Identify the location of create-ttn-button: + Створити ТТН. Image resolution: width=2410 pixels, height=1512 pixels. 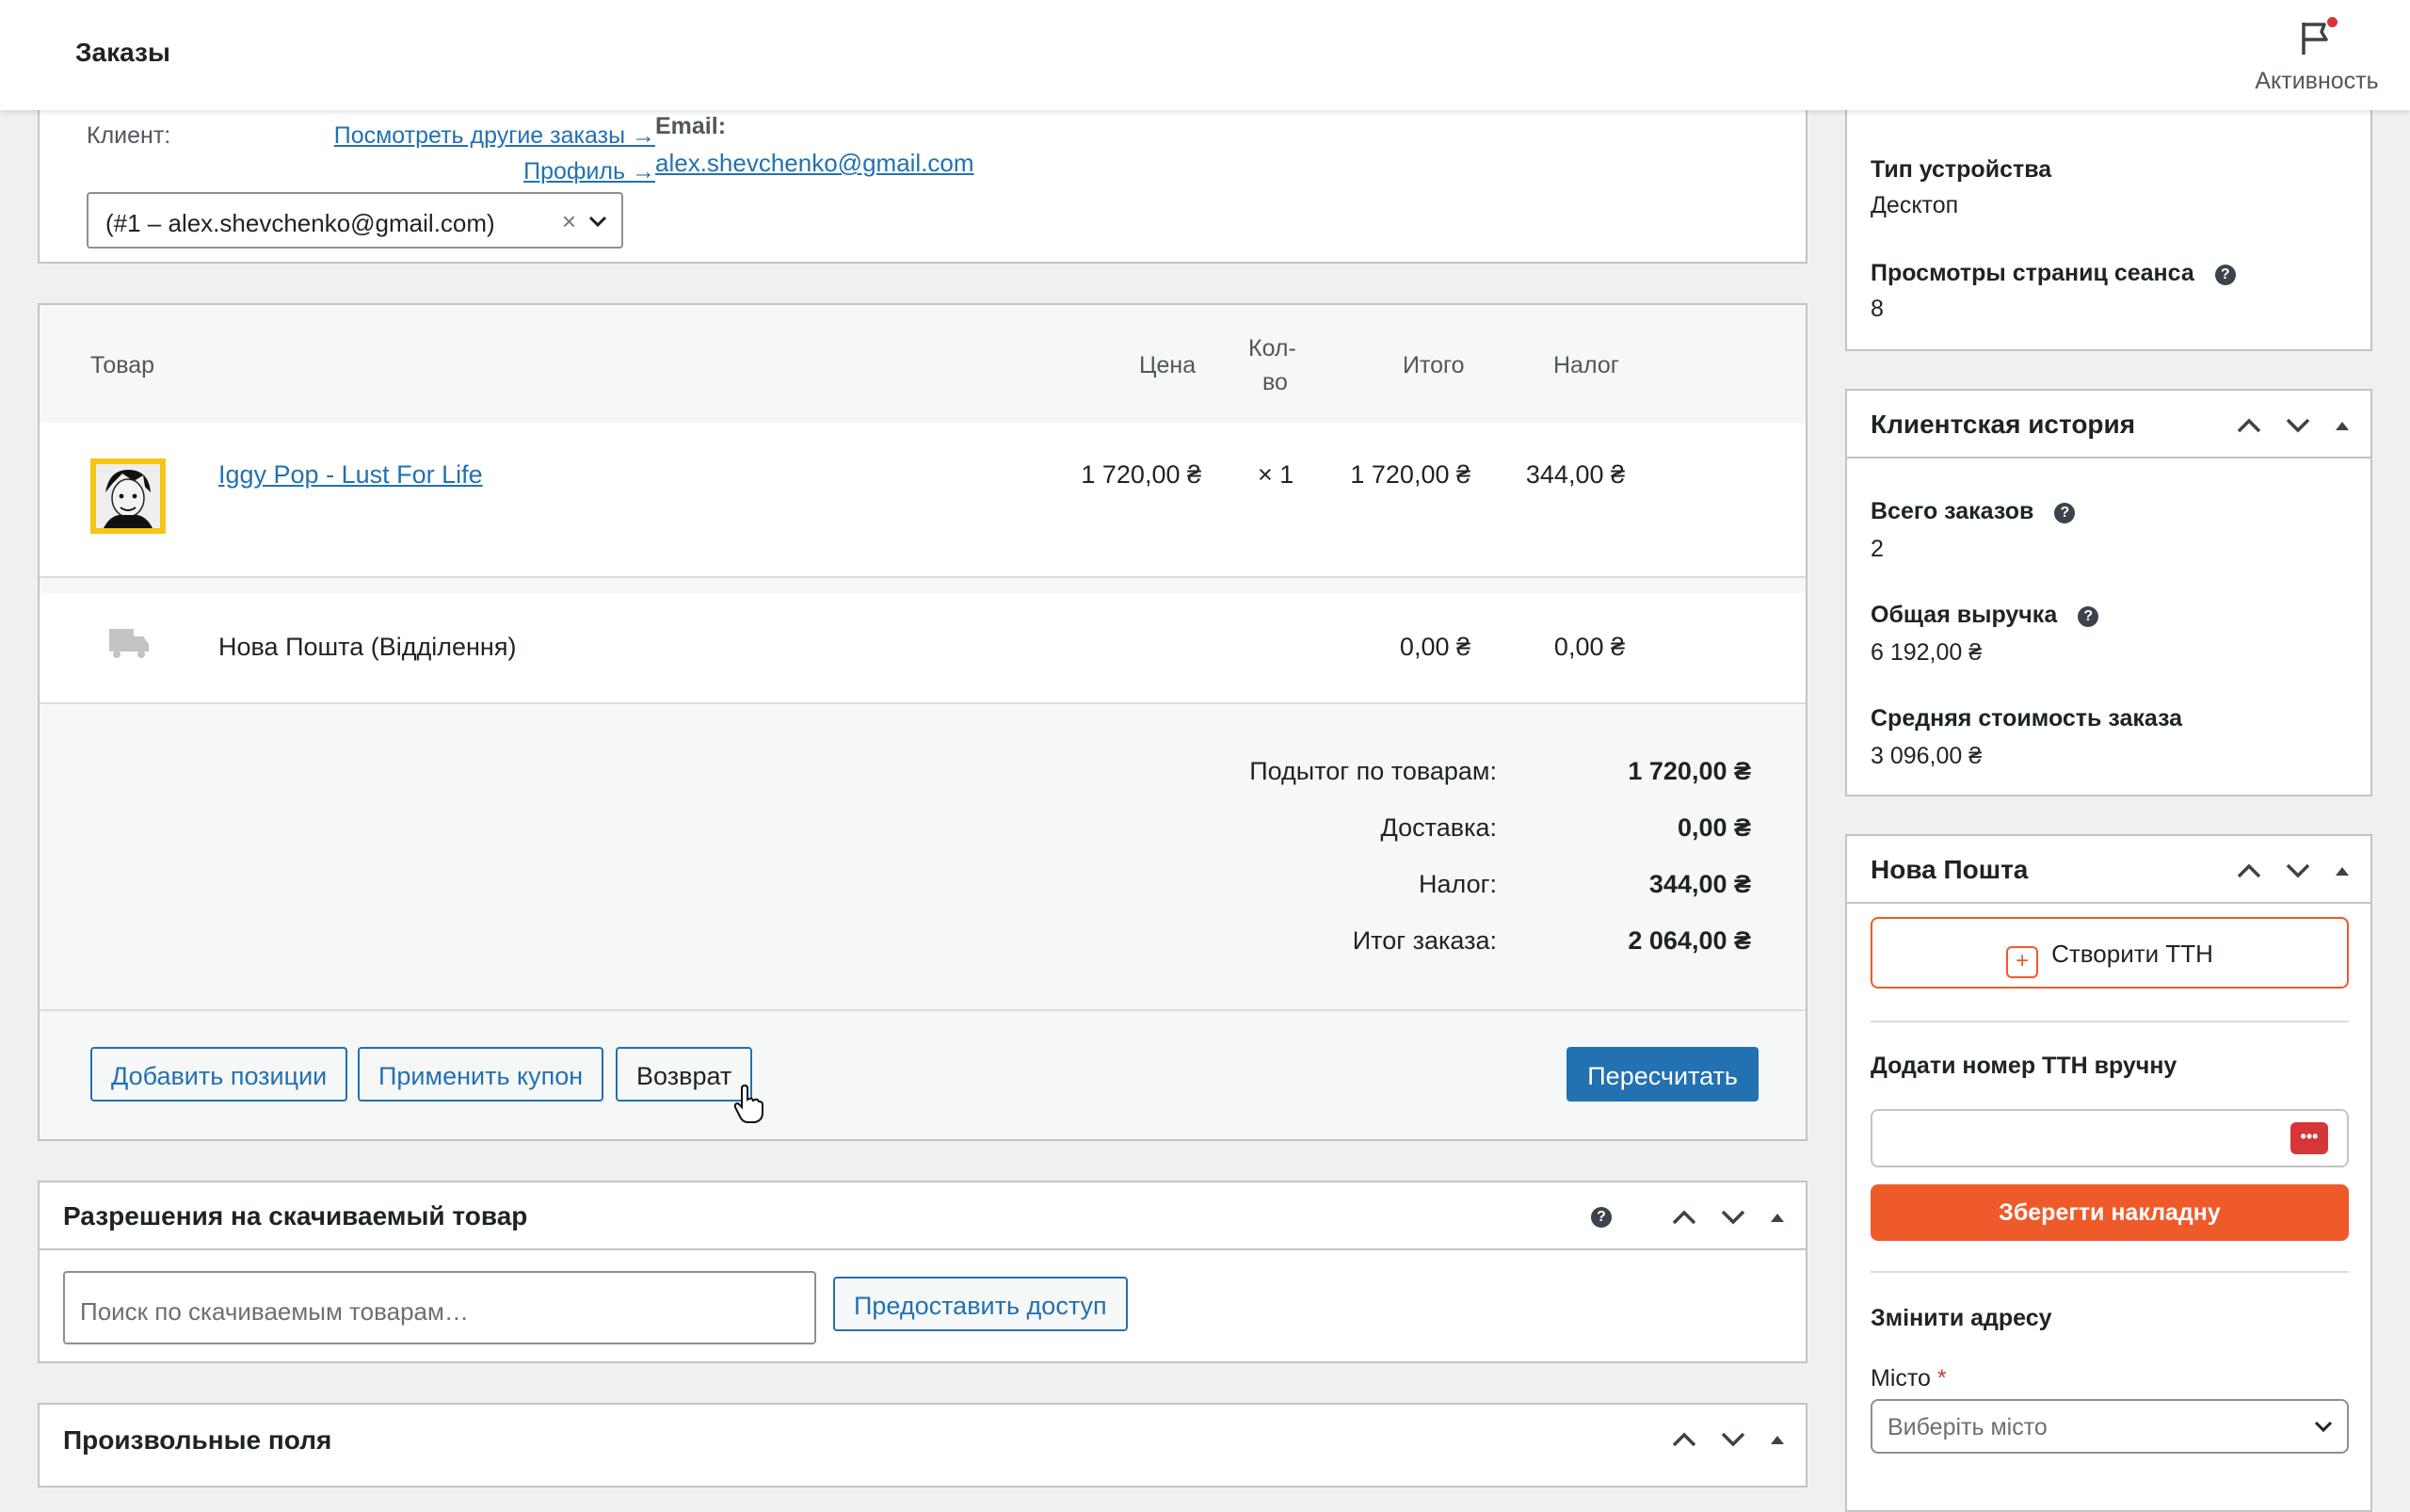
(2110, 953).